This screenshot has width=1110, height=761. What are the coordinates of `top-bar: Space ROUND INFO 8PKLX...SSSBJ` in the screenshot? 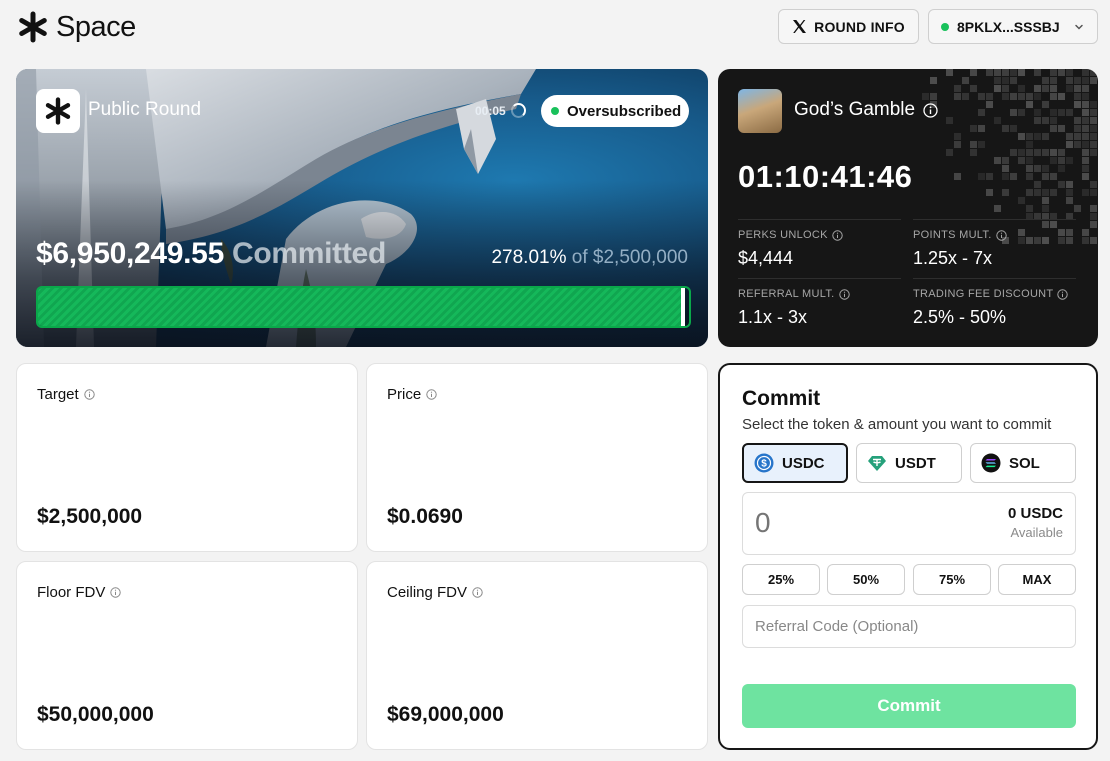 It's located at (555, 28).